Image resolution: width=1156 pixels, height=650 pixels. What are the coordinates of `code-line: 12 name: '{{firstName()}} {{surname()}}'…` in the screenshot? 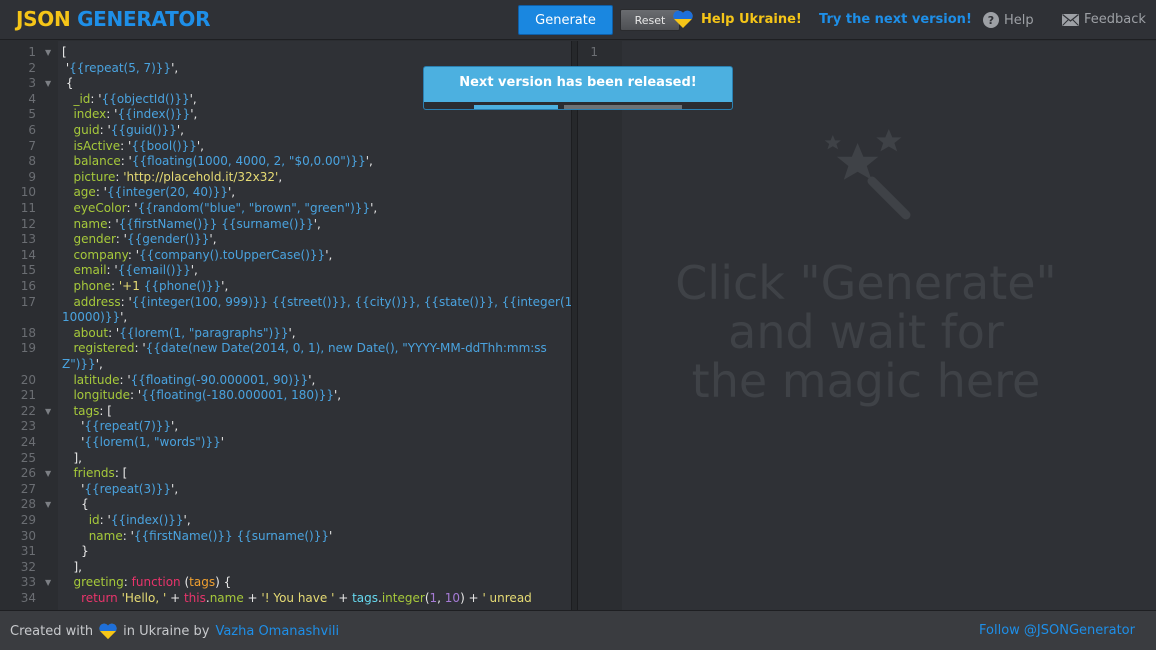 It's located at (285, 225).